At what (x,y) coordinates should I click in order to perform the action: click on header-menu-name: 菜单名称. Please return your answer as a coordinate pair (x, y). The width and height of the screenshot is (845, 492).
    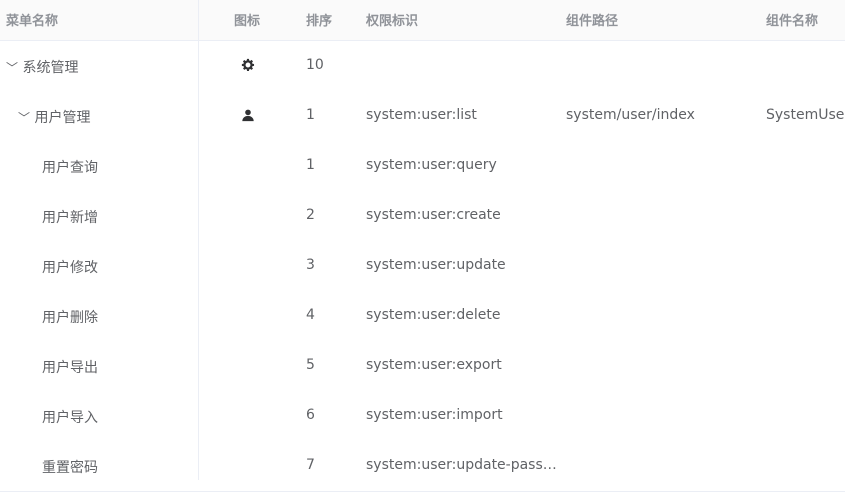
    Looking at the image, I should click on (32, 21).